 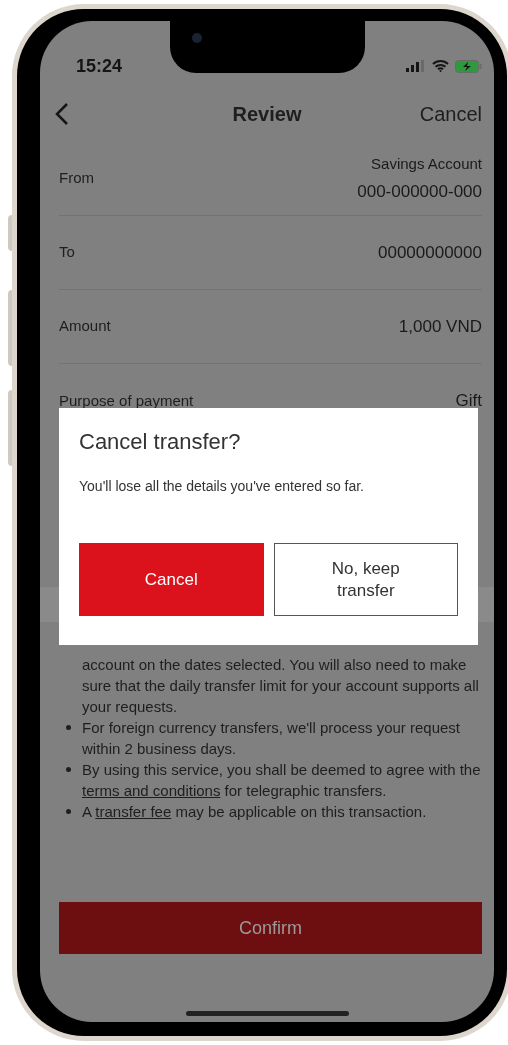 I want to click on detail-value: Savings Account, so click(x=426, y=163).